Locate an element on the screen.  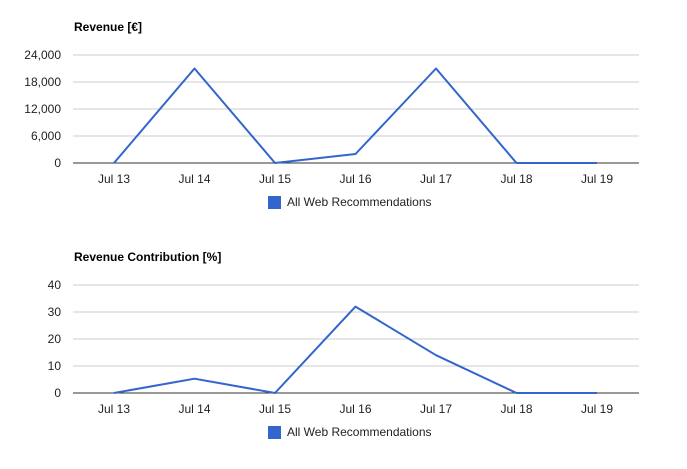
y-tick-label: 30 is located at coordinates (55, 312).